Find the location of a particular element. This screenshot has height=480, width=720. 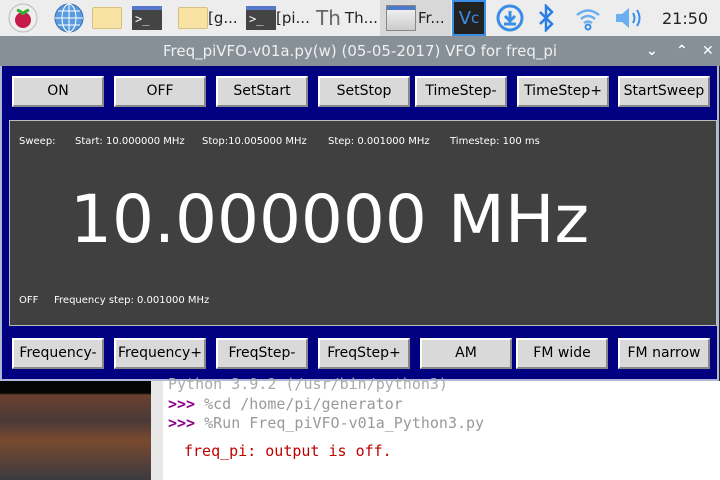

taskbar: >_ [g... >_ [pi... Th Th... Fr... Vc 21:50 is located at coordinates (360, 18).